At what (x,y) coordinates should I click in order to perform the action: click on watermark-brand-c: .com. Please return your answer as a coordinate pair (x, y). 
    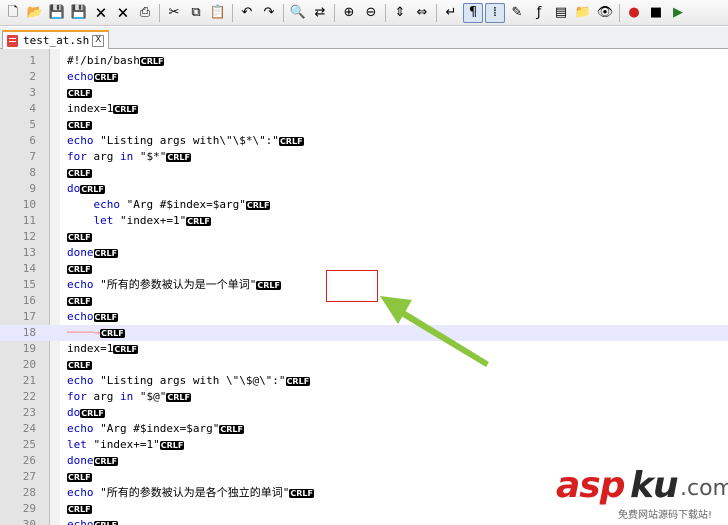
    Looking at the image, I should click on (704, 488).